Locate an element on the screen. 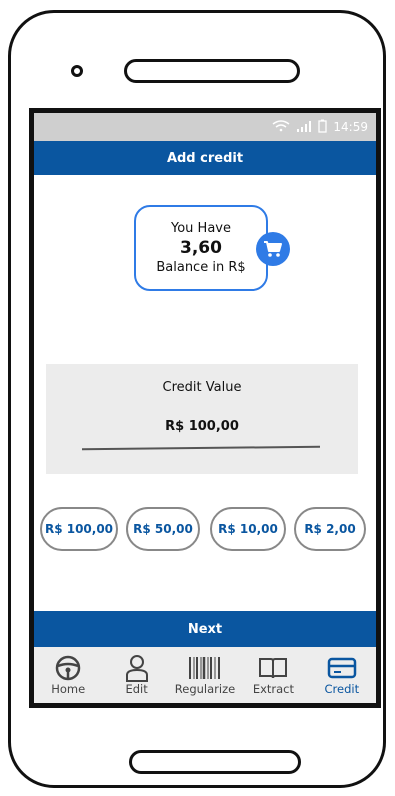  credit-value-panel: Credit Value R$ 100,00 is located at coordinates (202, 419).